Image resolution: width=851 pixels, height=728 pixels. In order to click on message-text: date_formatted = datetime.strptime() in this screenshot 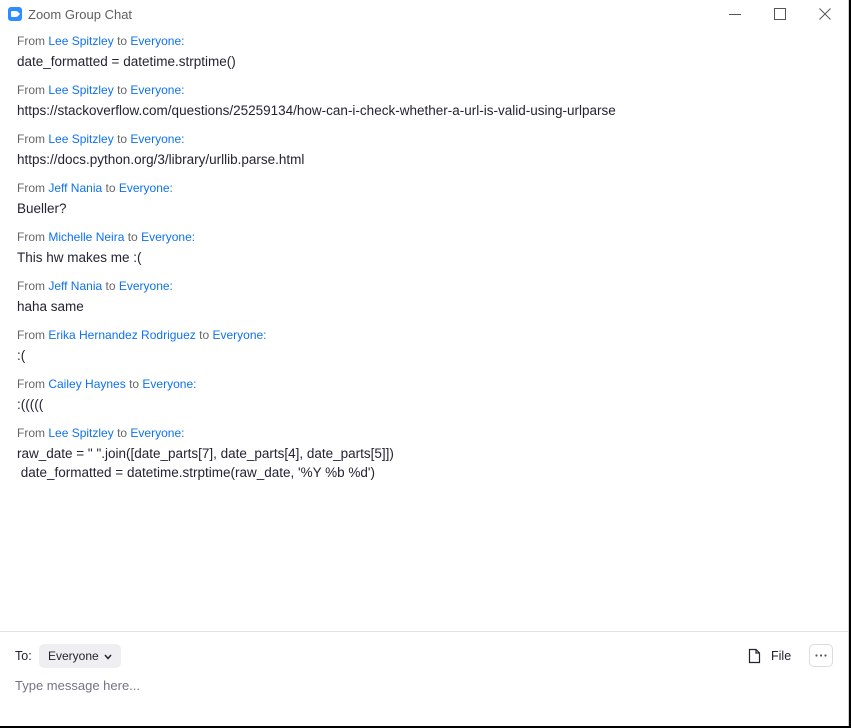, I will do `click(126, 61)`.